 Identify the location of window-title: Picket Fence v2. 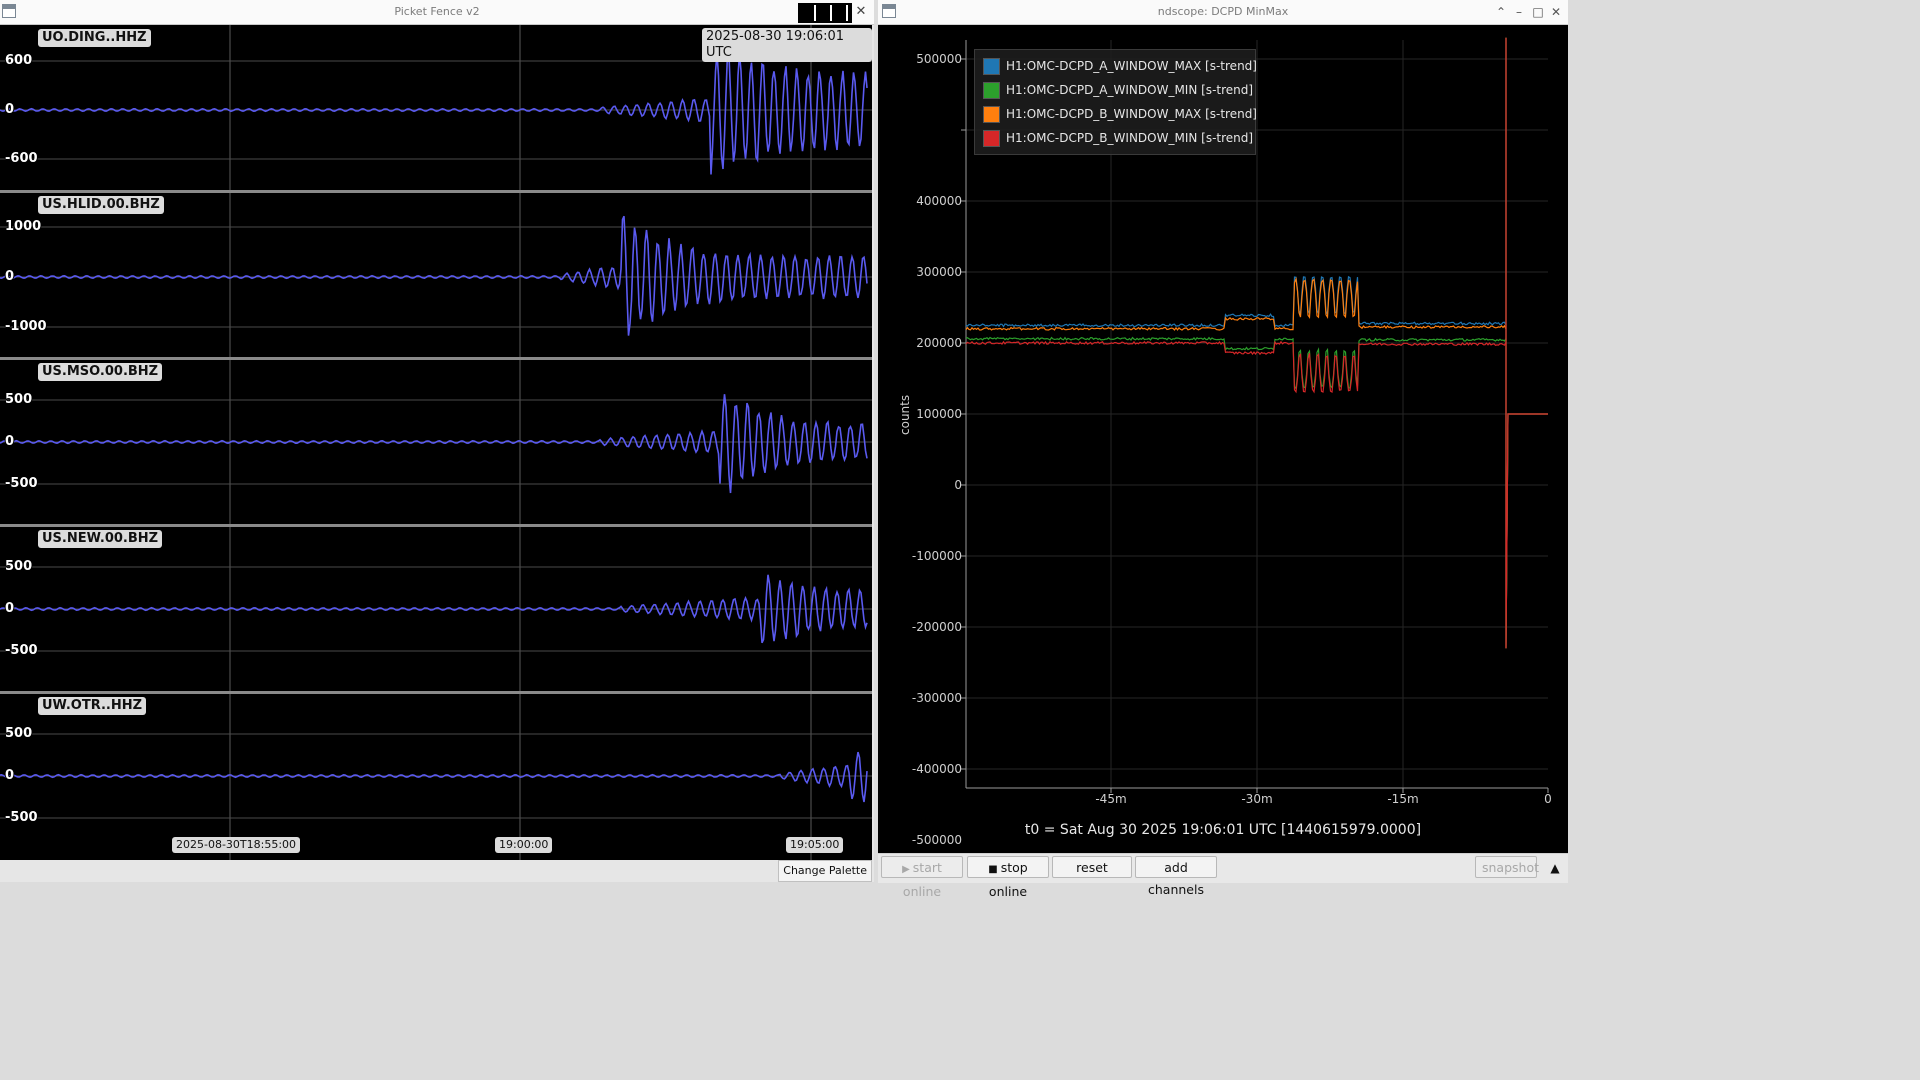
(437, 11).